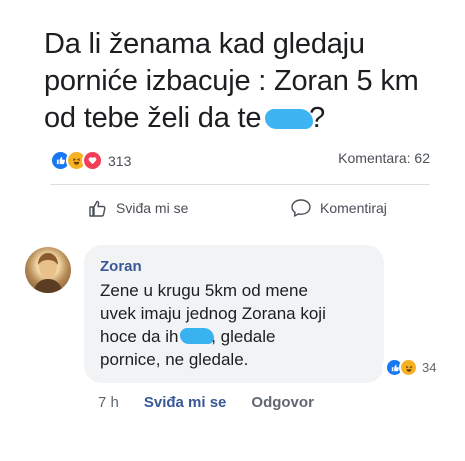 The height and width of the screenshot is (461, 465). What do you see at coordinates (97, 208) in the screenshot?
I see `thumbs-up-icon` at bounding box center [97, 208].